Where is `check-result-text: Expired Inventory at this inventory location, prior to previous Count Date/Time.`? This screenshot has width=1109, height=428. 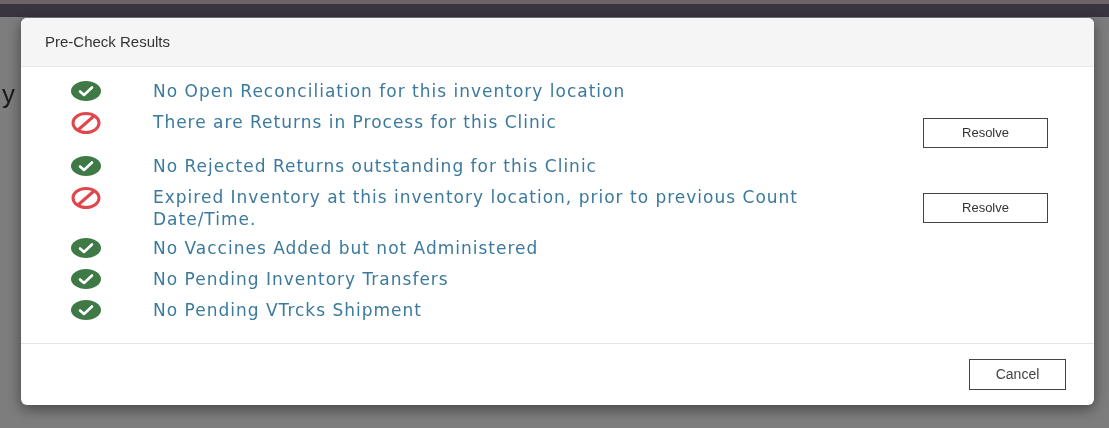
check-result-text: Expired Inventory at this inventory location, prior to previous Count Date/Time. is located at coordinates (476, 208).